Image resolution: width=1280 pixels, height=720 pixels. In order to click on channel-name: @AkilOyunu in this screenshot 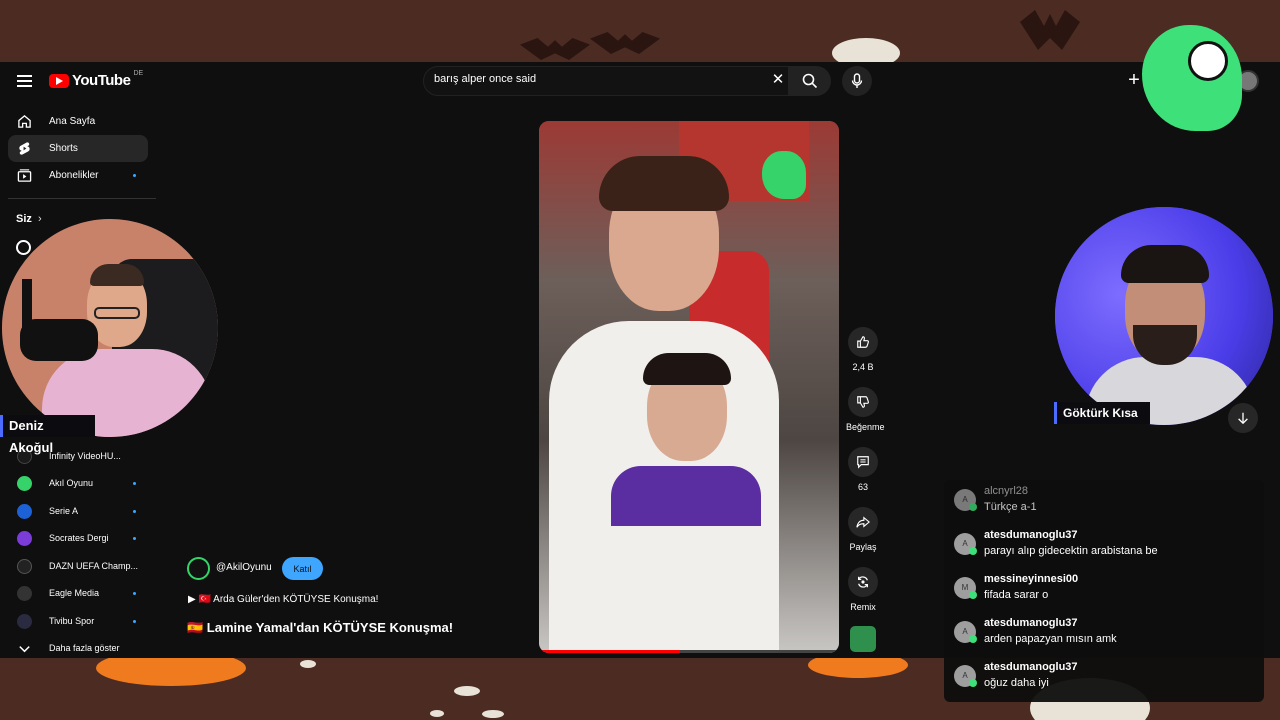, I will do `click(244, 567)`.